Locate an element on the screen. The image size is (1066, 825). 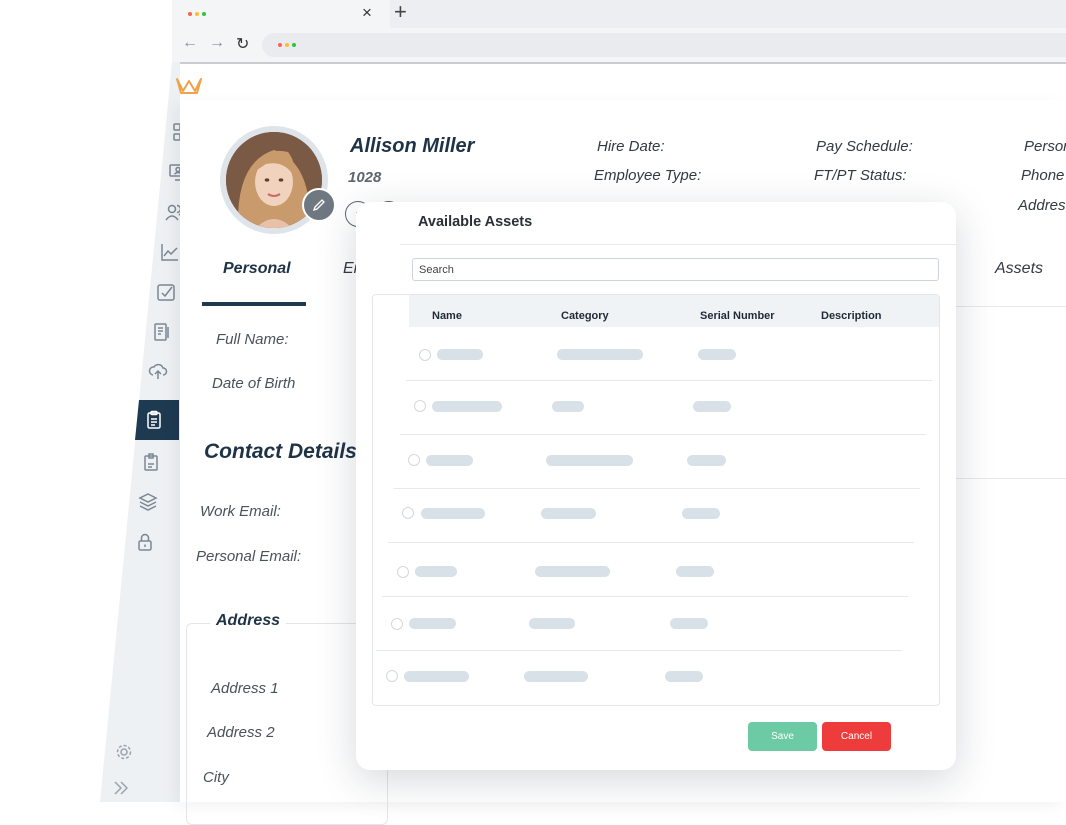
gear-icon is located at coordinates (124, 752).